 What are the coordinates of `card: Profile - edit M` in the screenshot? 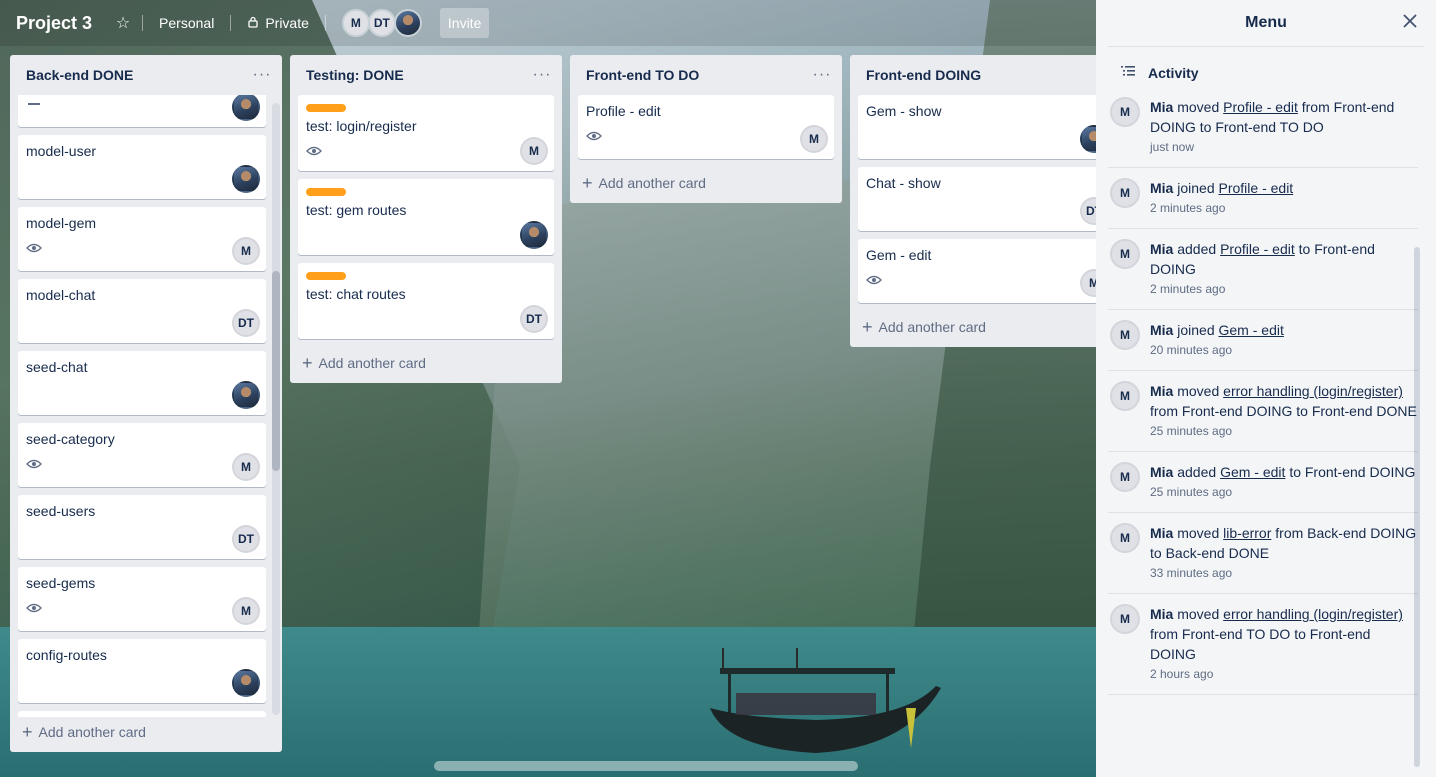 It's located at (706, 127).